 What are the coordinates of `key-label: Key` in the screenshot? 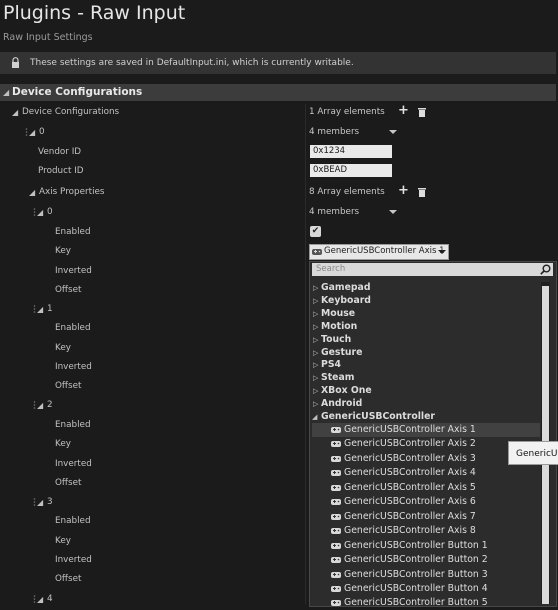 It's located at (63, 251).